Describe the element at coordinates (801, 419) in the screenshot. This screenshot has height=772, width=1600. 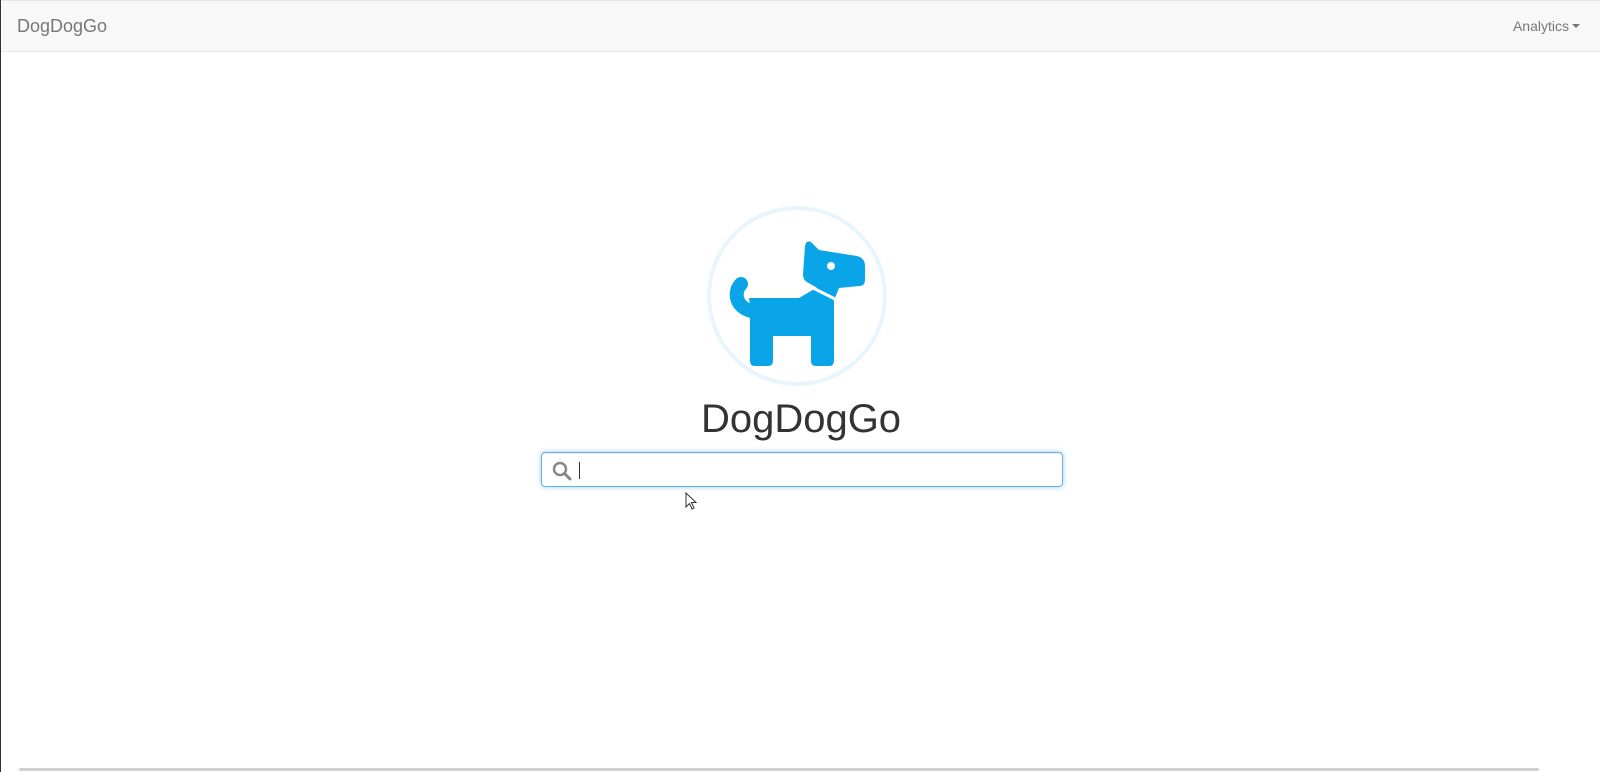
I see `site-title: DogDogGo` at that location.